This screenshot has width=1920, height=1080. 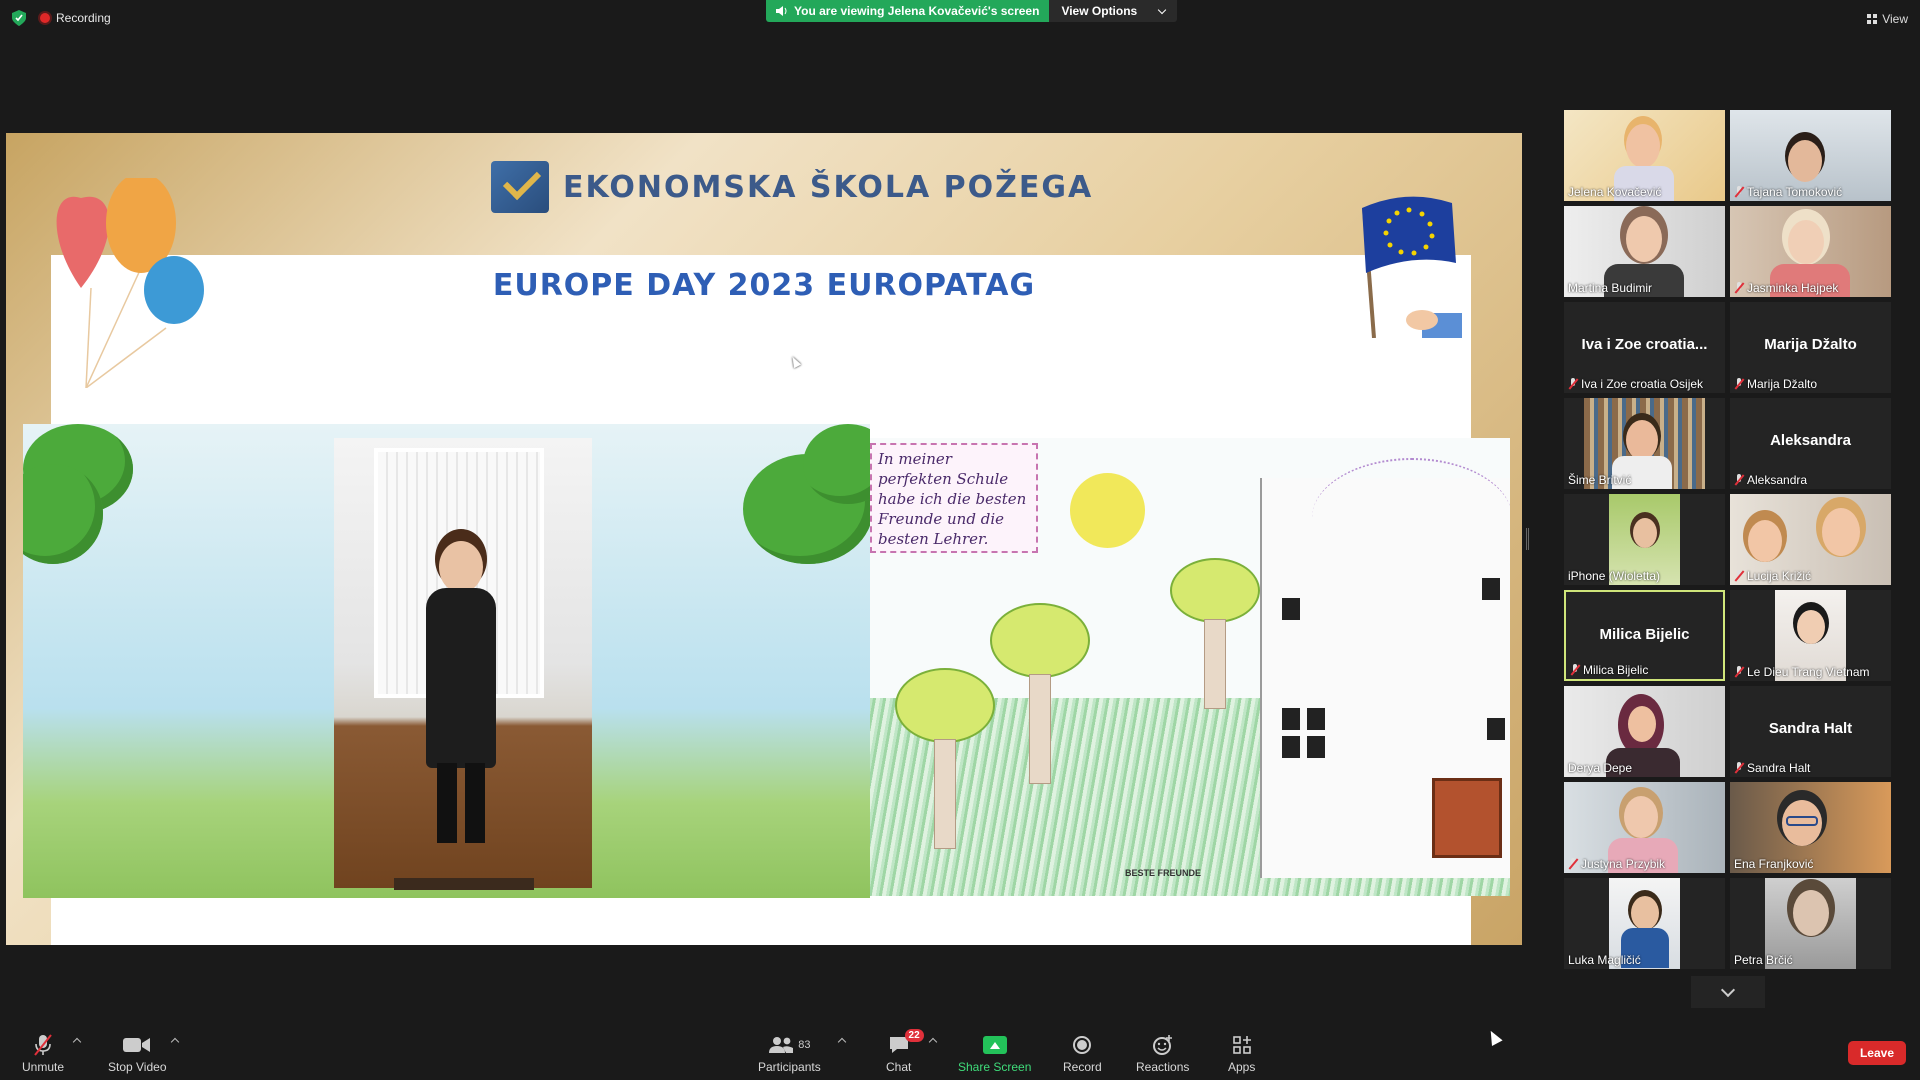 What do you see at coordinates (1810, 635) in the screenshot?
I see `participant-tile: Le Dieu Trang Vietnam` at bounding box center [1810, 635].